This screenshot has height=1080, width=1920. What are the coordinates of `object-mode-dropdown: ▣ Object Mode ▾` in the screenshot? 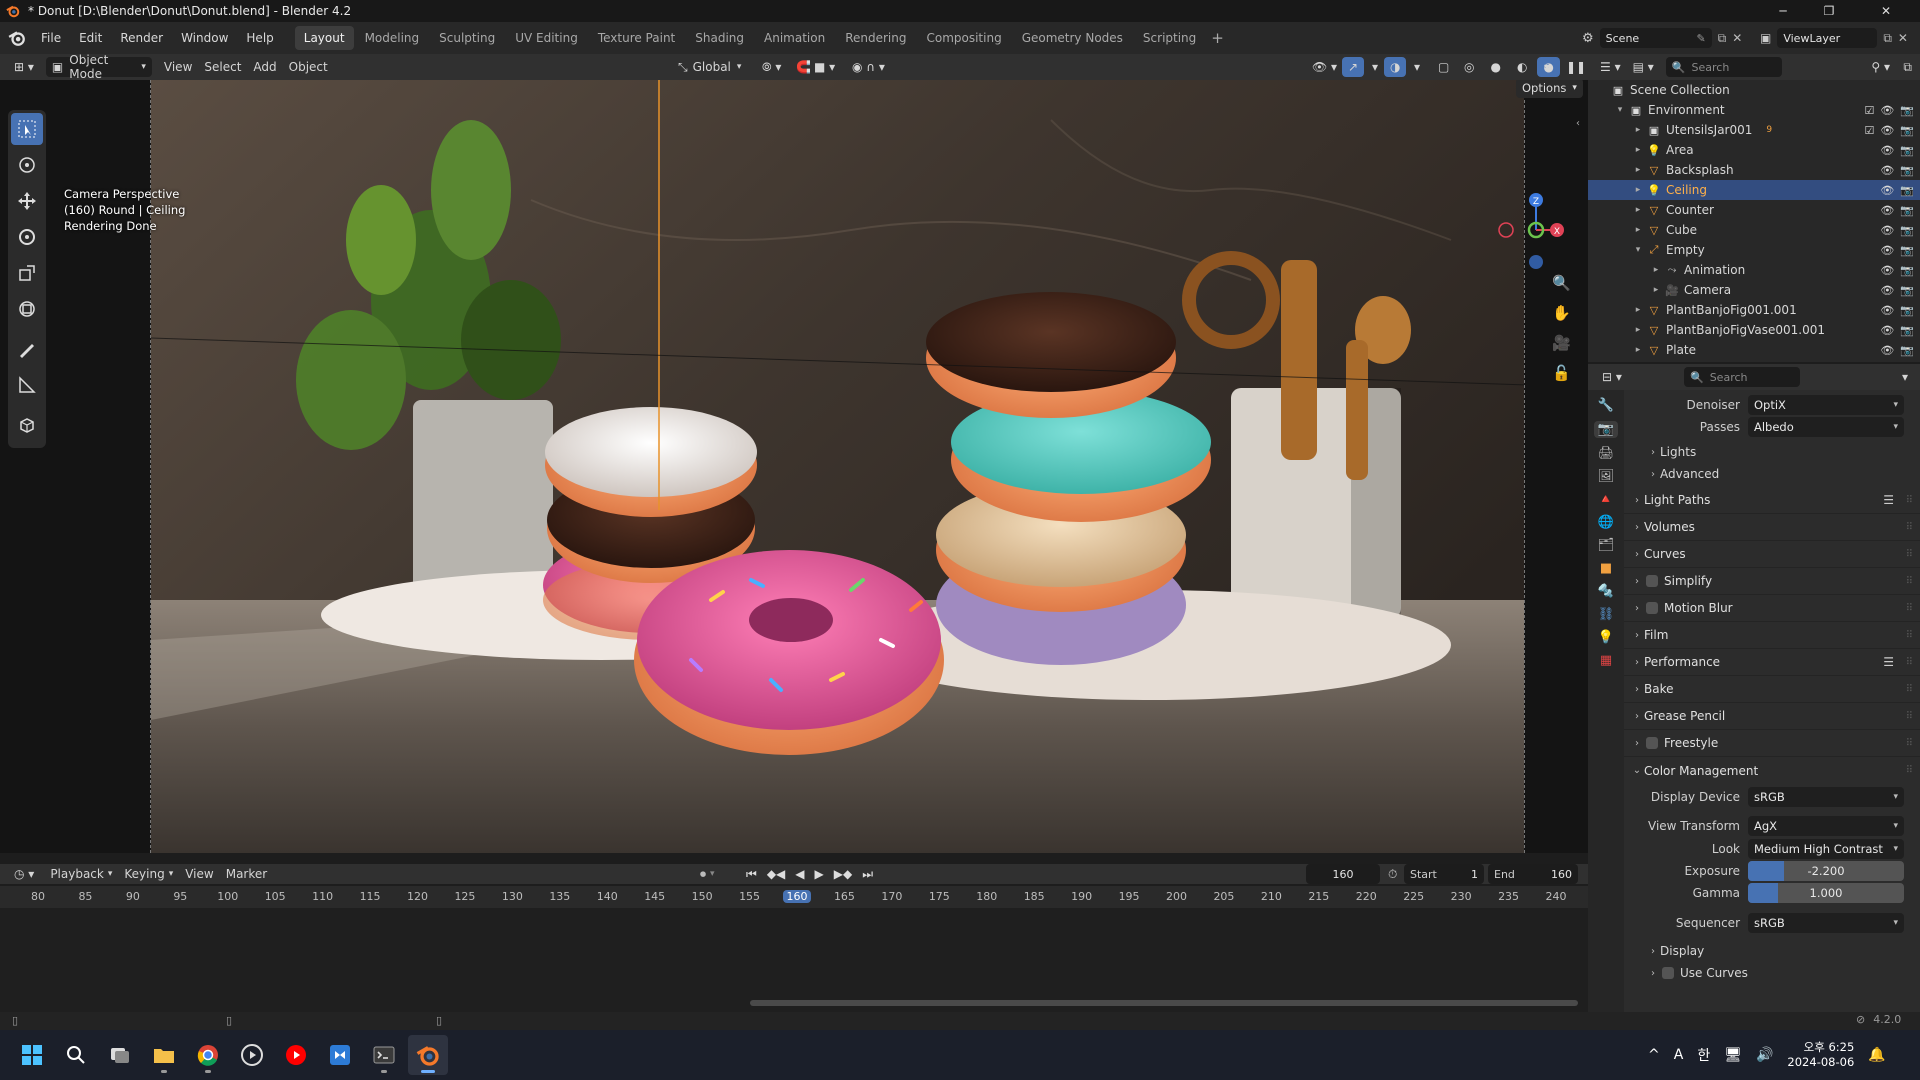 It's located at (98, 67).